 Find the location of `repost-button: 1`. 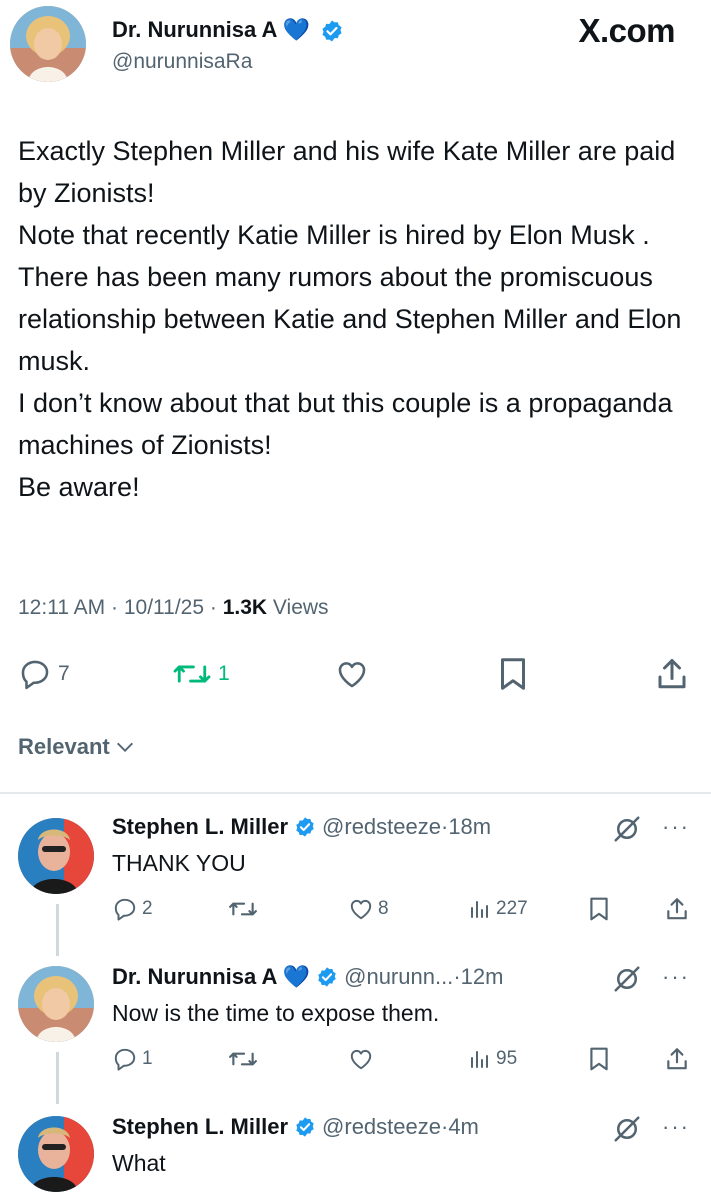

repost-button: 1 is located at coordinates (201, 674).